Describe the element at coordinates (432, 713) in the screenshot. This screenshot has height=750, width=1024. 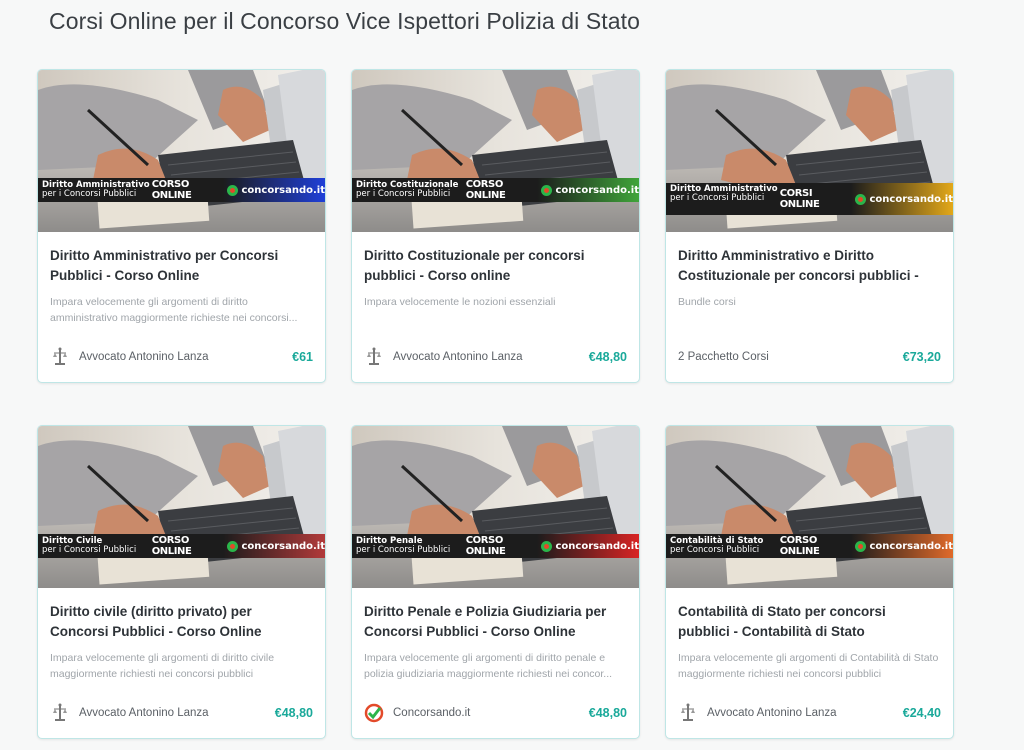
I see `author-name: Concorsando.it` at that location.